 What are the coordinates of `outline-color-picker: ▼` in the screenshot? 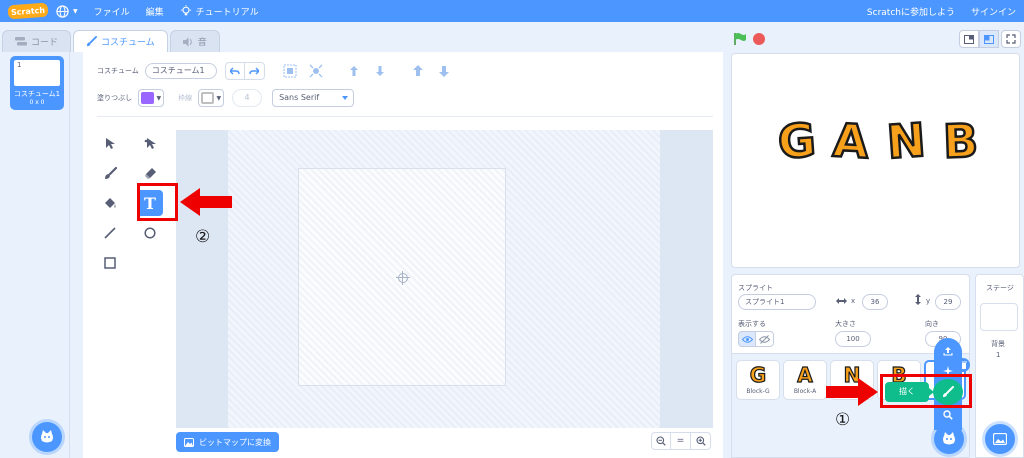 It's located at (211, 98).